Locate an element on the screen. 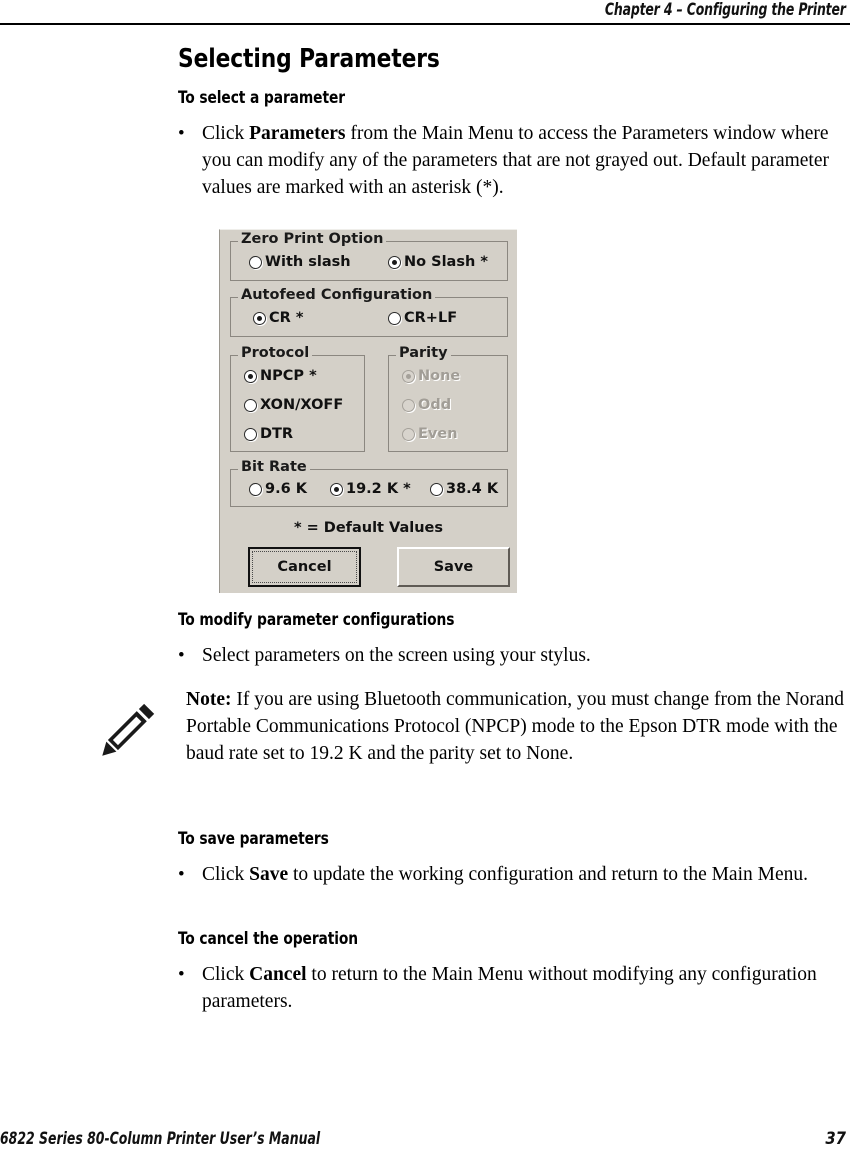 The width and height of the screenshot is (850, 1165). subheading-to-cancel-the-operation: To cancel the operation is located at coordinates (268, 938).